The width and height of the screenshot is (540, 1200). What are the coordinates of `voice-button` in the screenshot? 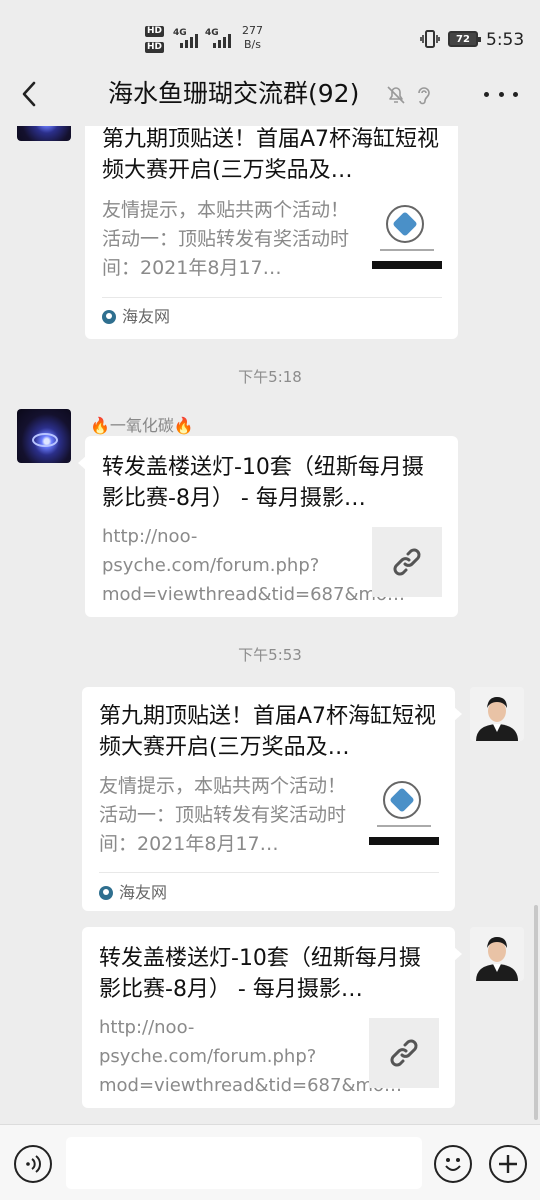 It's located at (33, 1164).